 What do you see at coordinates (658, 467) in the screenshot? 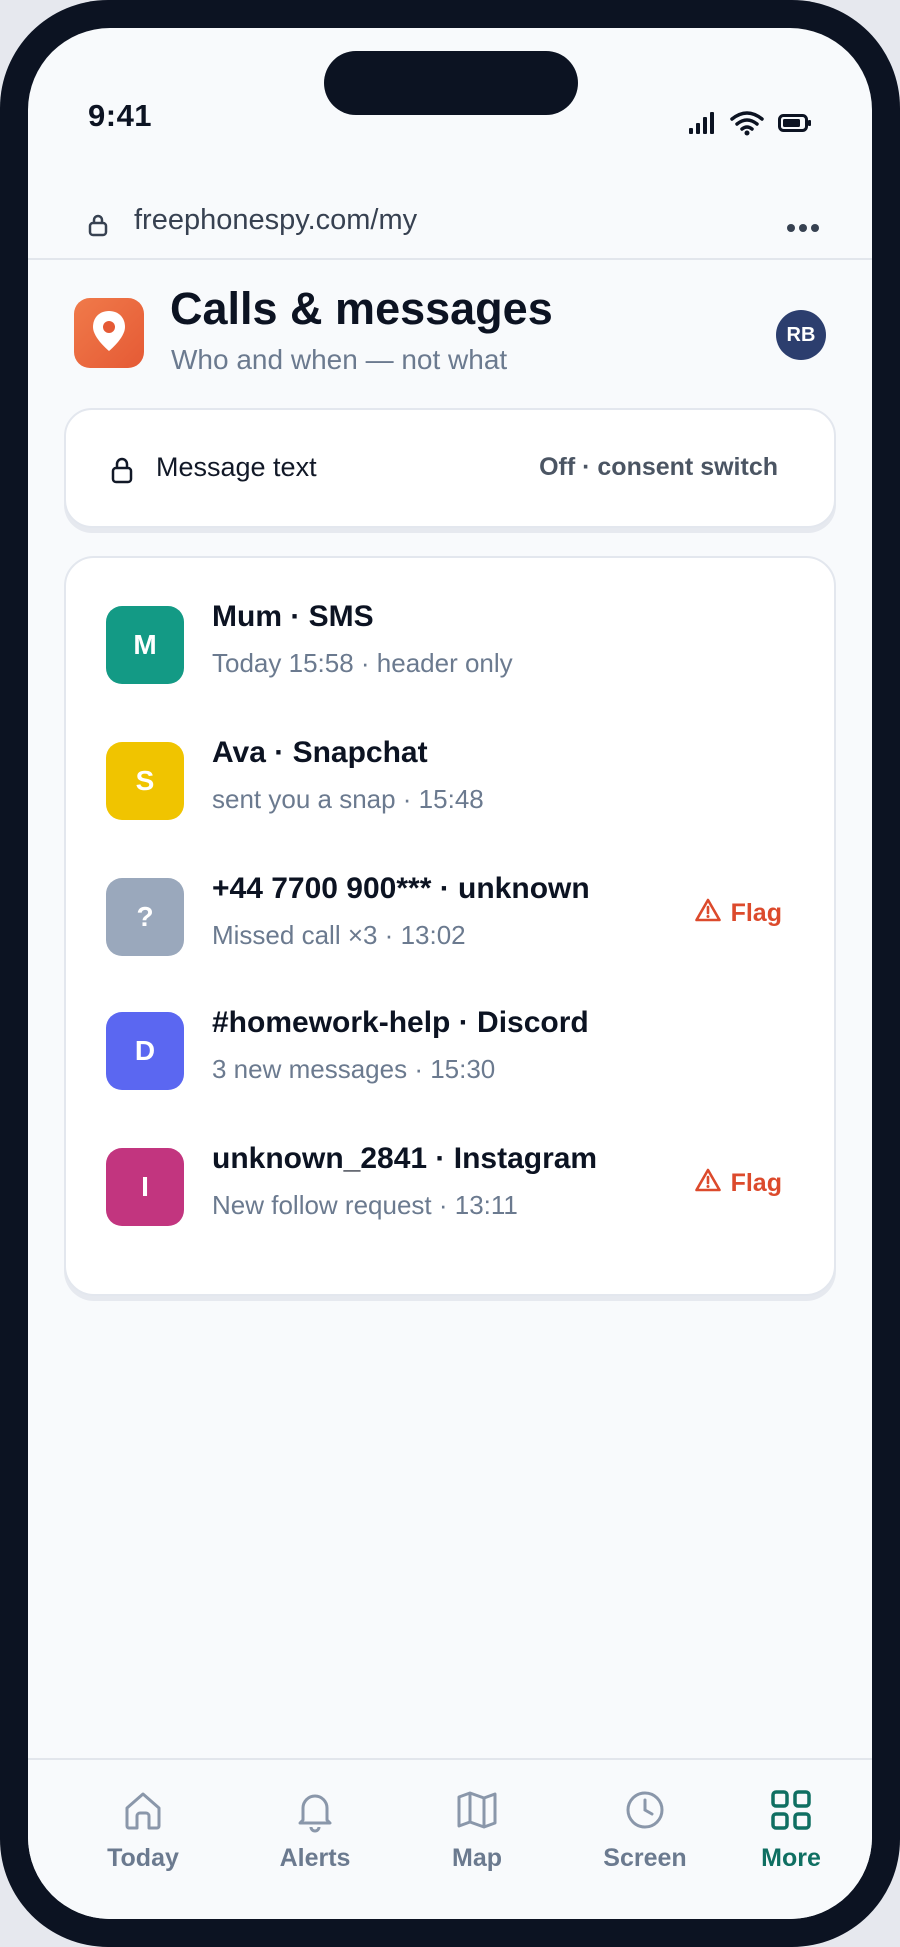
I see `consent-state: Off · consent switch` at bounding box center [658, 467].